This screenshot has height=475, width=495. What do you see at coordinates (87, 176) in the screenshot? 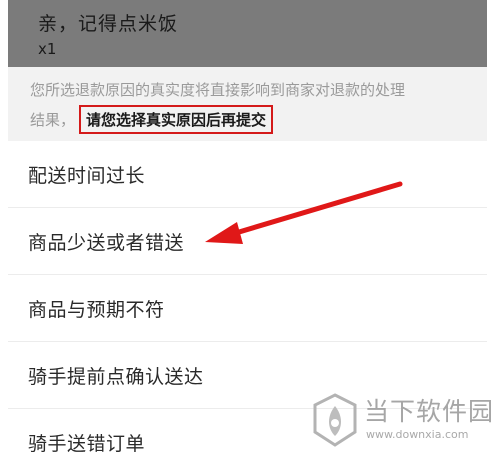
I see `reason-label: 配送时间过长` at bounding box center [87, 176].